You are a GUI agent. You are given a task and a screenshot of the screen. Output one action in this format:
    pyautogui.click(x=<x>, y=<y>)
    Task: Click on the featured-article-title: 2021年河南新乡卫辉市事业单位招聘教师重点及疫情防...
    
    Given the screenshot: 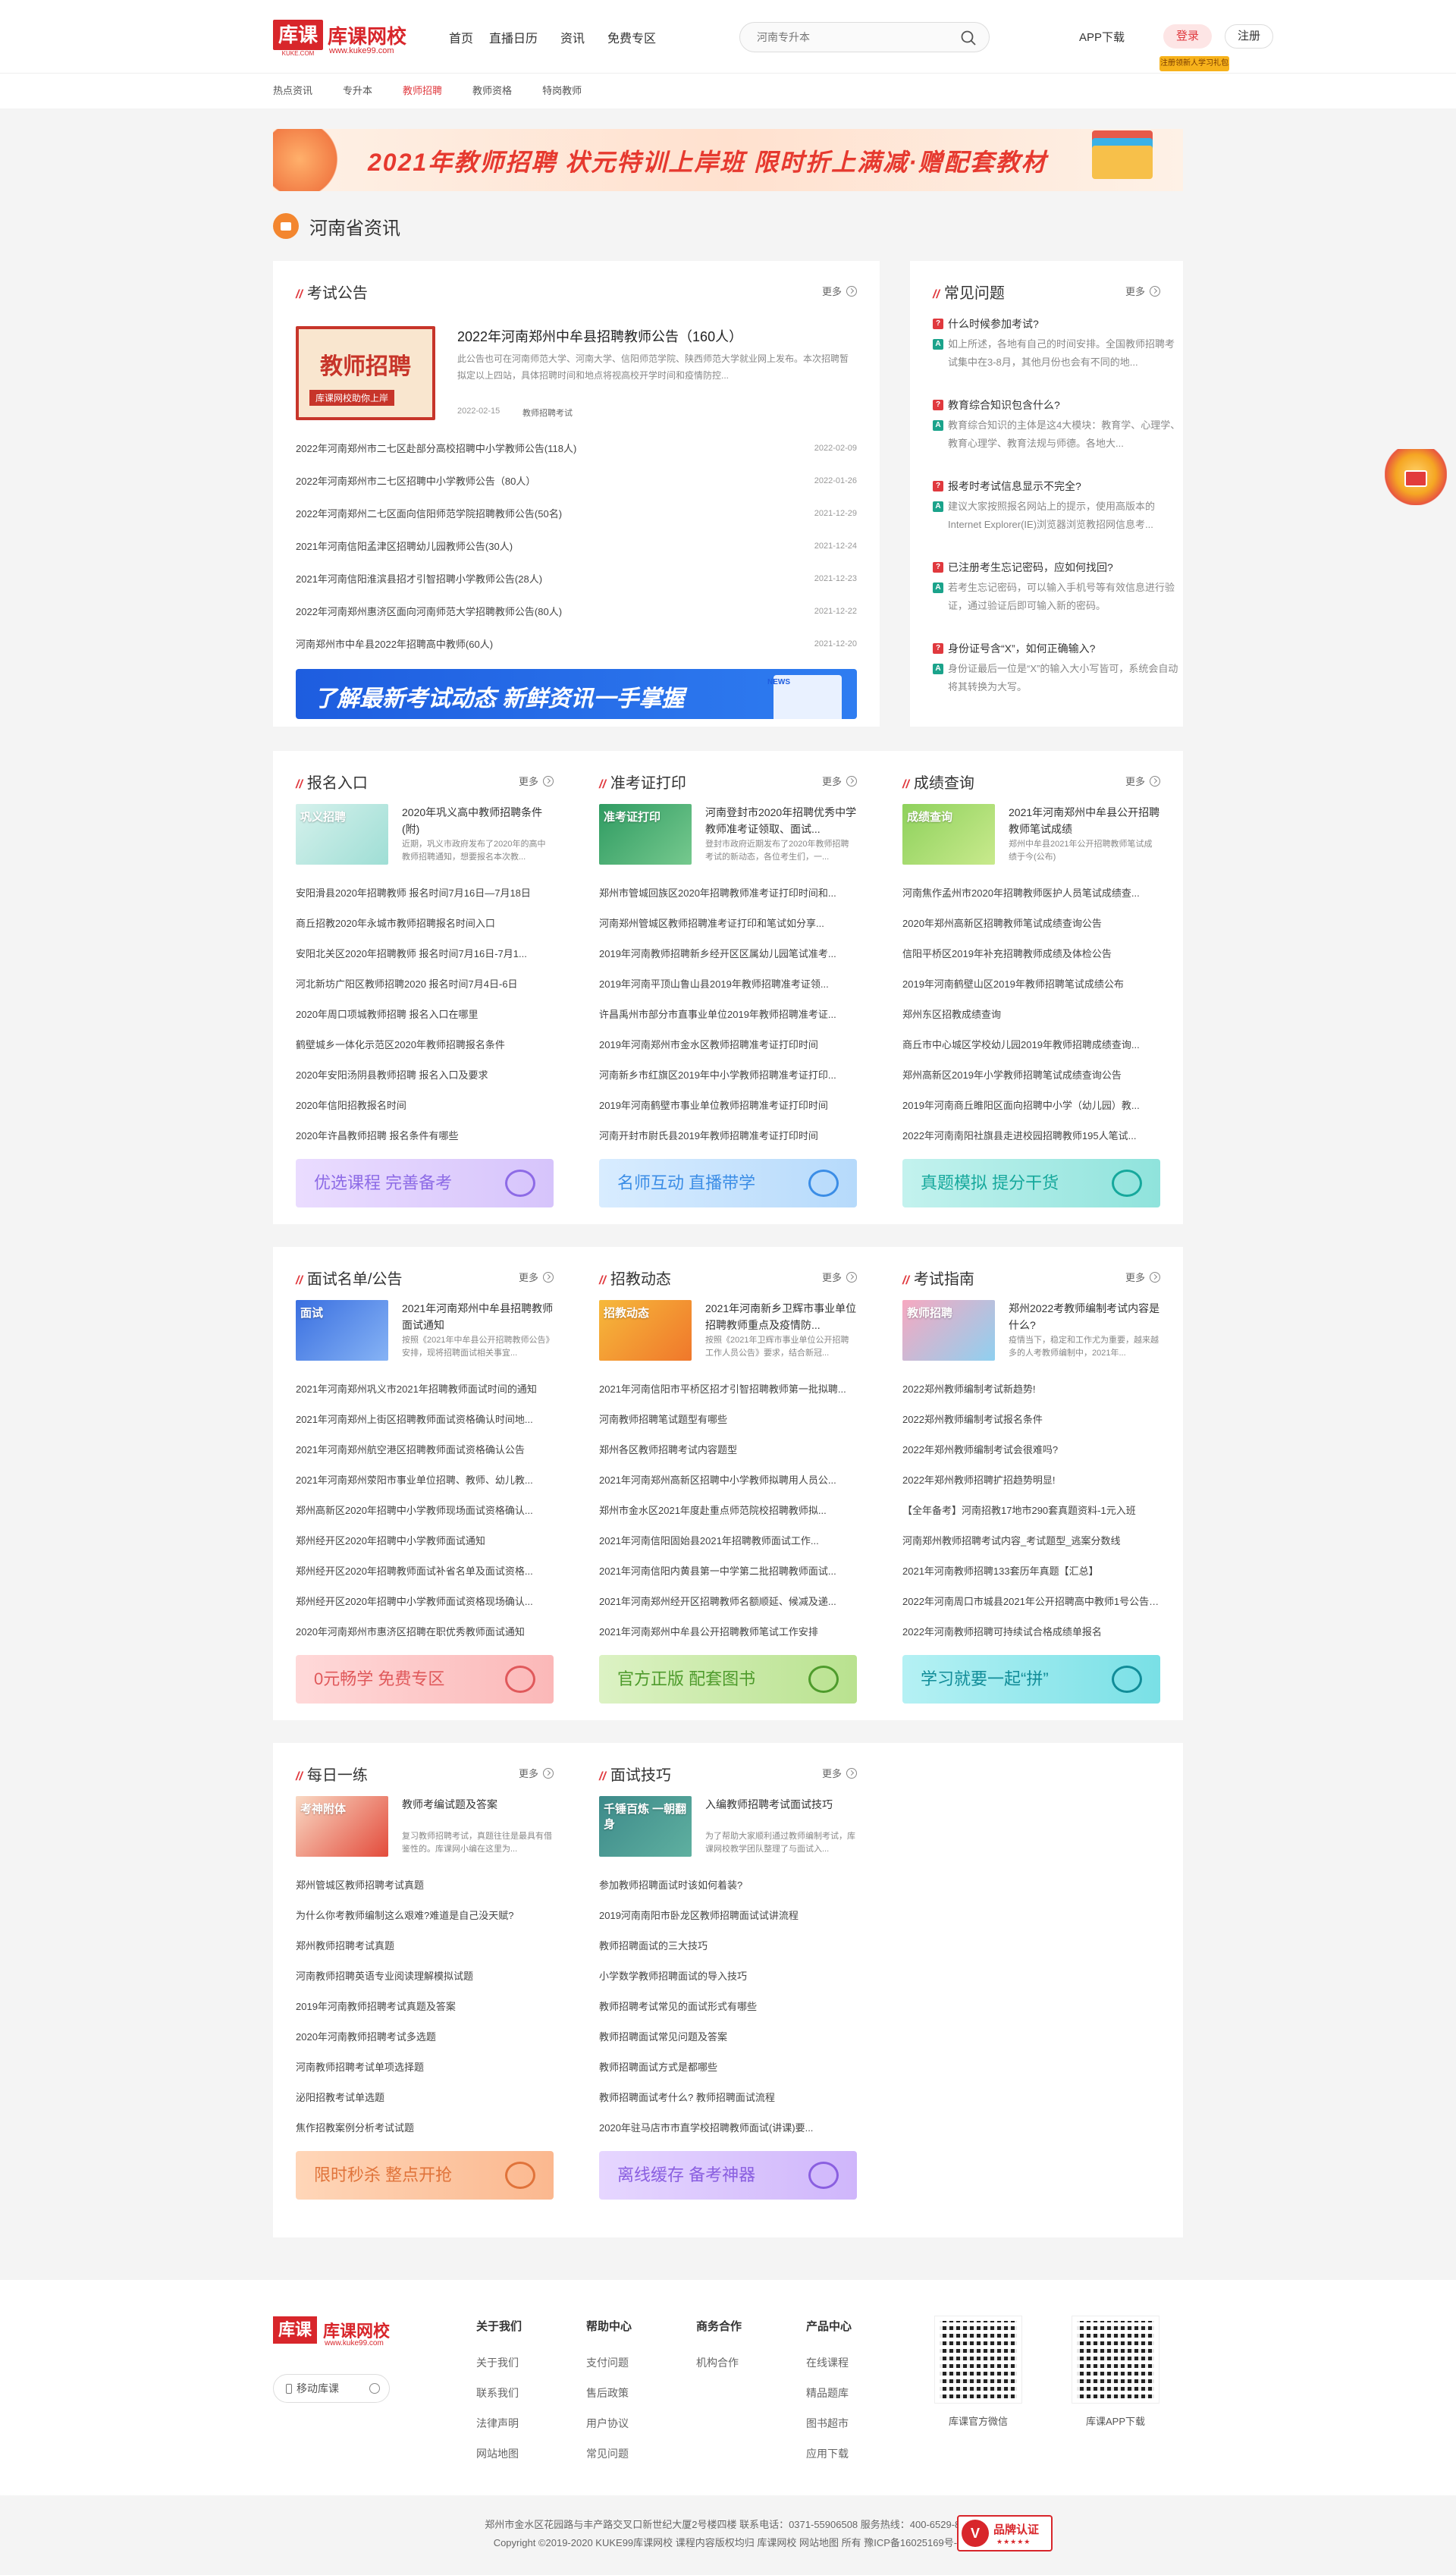 What is the action you would take?
    pyautogui.click(x=781, y=1316)
    